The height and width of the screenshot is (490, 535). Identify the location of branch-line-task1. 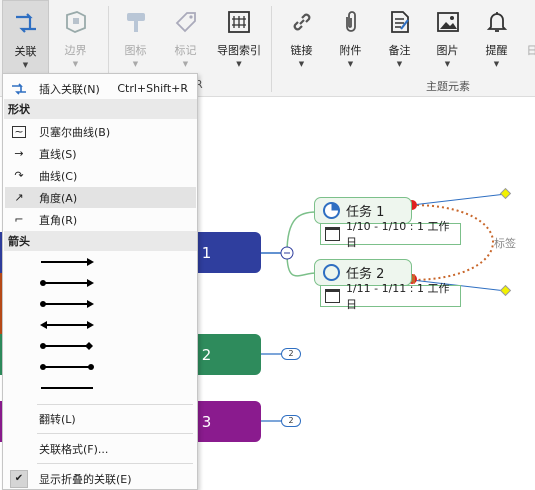
(301, 232).